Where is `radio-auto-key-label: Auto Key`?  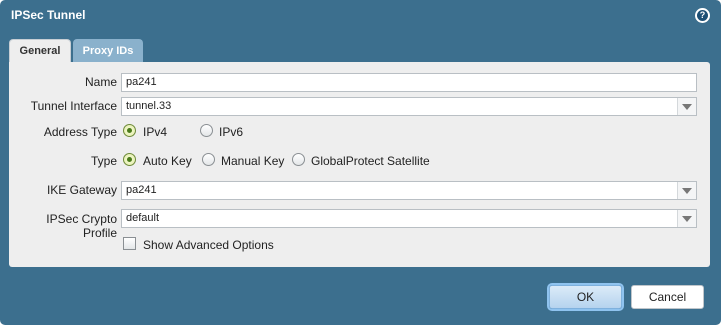
radio-auto-key-label: Auto Key is located at coordinates (167, 161).